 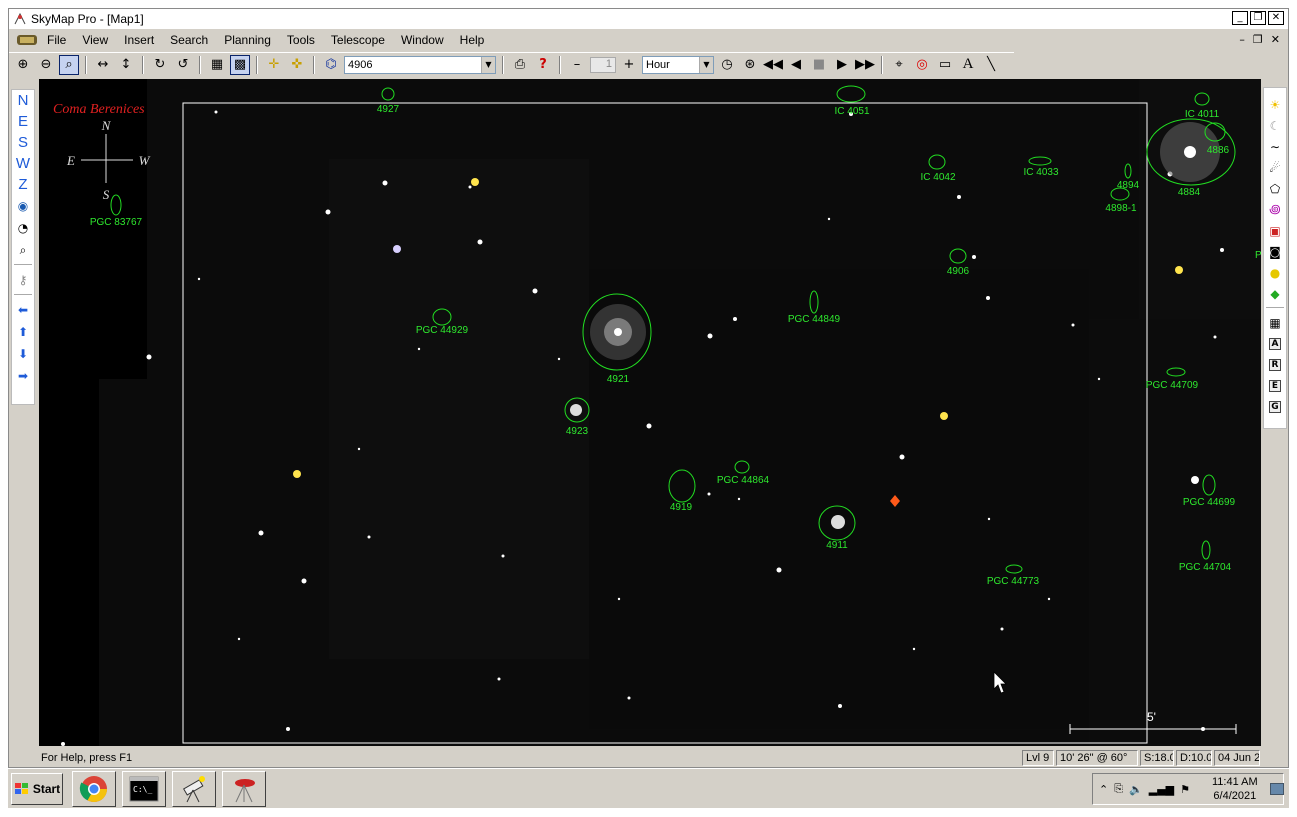 What do you see at coordinates (160, 65) in the screenshot?
I see `rotate-cw-icon: ↻` at bounding box center [160, 65].